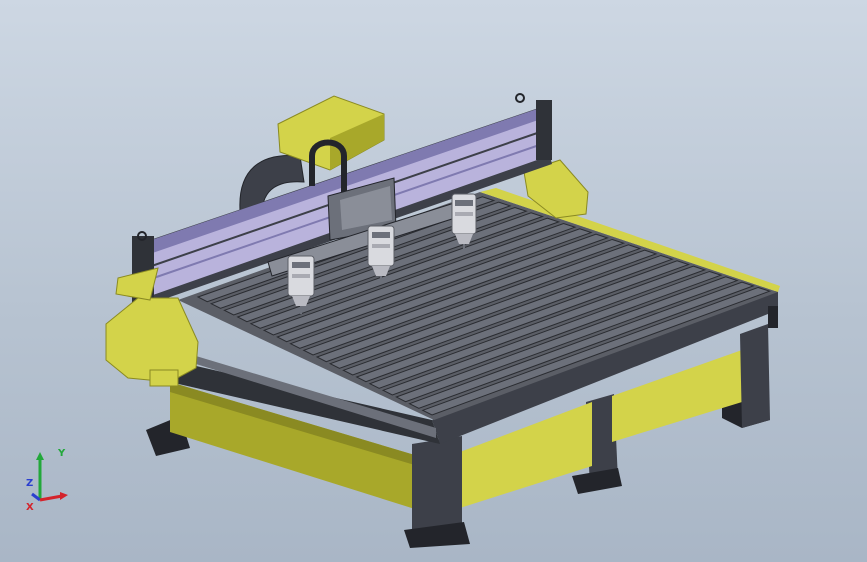 The height and width of the screenshot is (562, 867). What do you see at coordinates (755, 376) in the screenshot?
I see `right-front-leg` at bounding box center [755, 376].